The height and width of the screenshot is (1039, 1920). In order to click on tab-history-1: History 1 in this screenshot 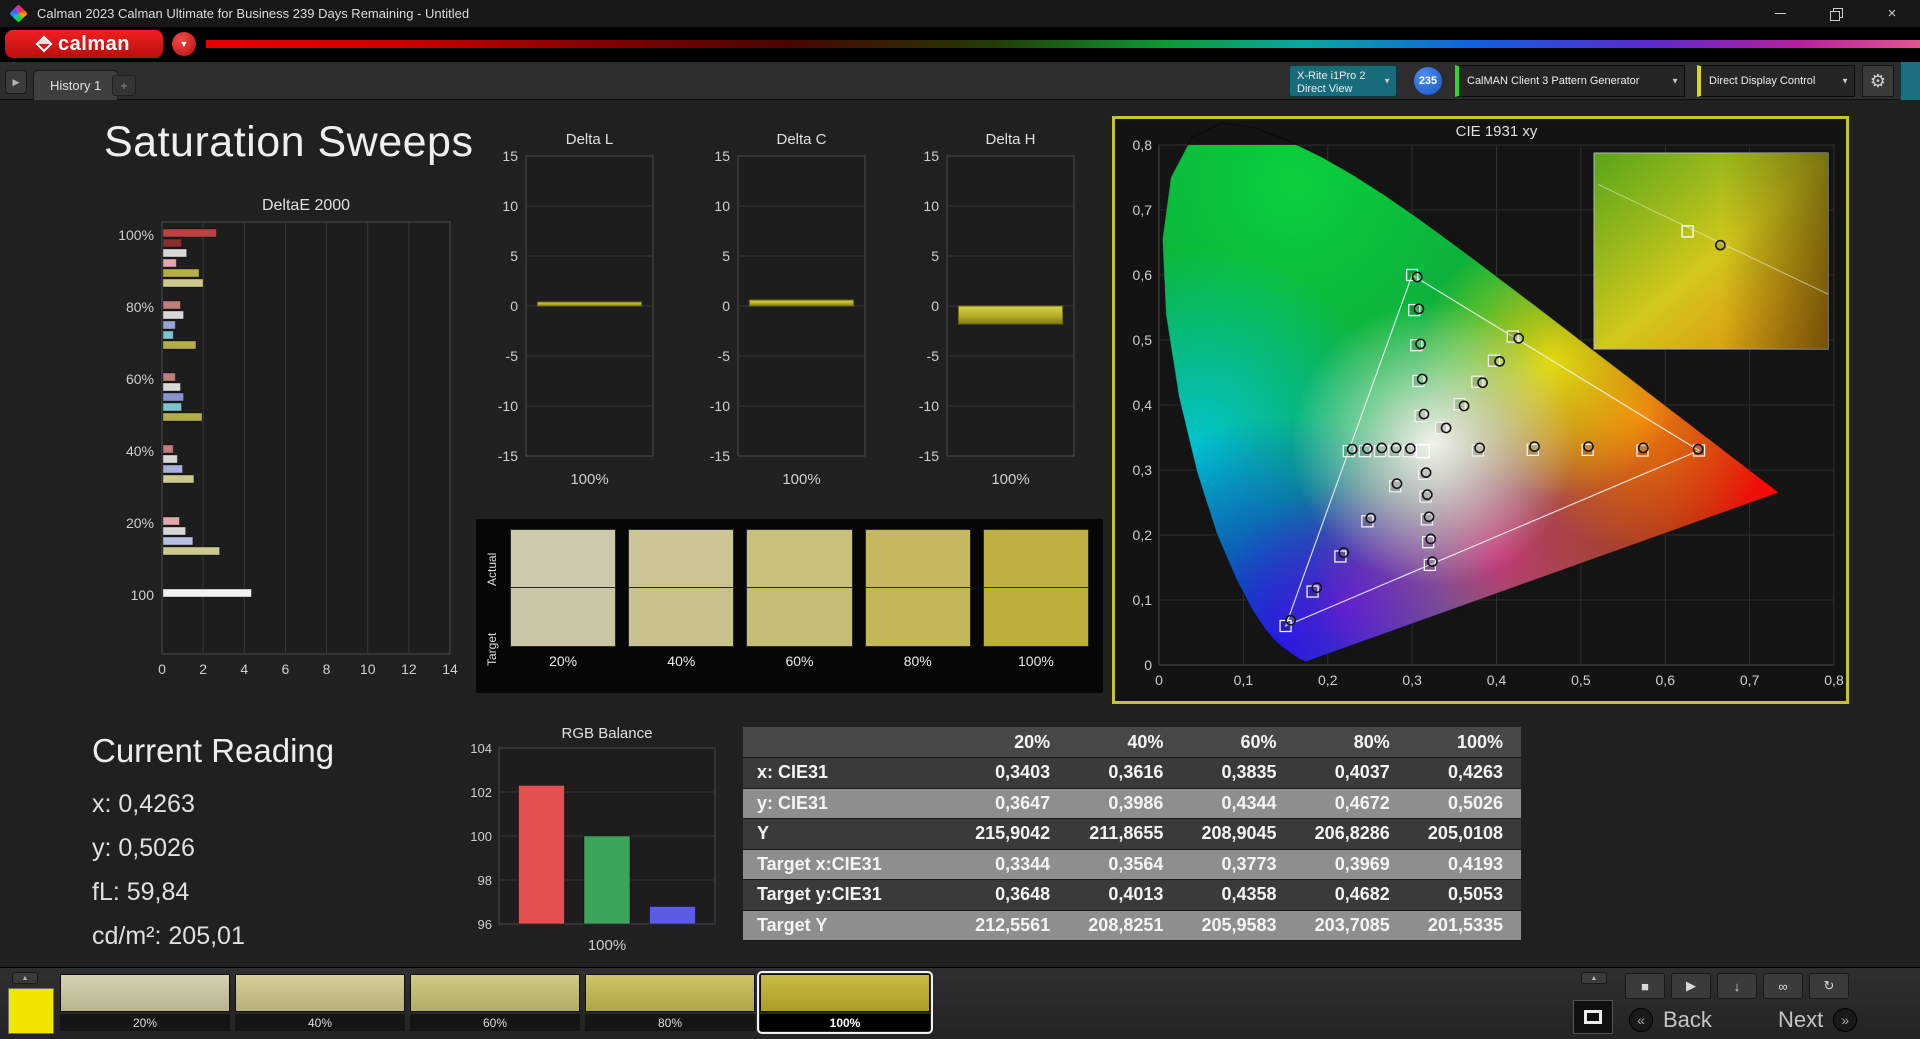, I will do `click(76, 85)`.